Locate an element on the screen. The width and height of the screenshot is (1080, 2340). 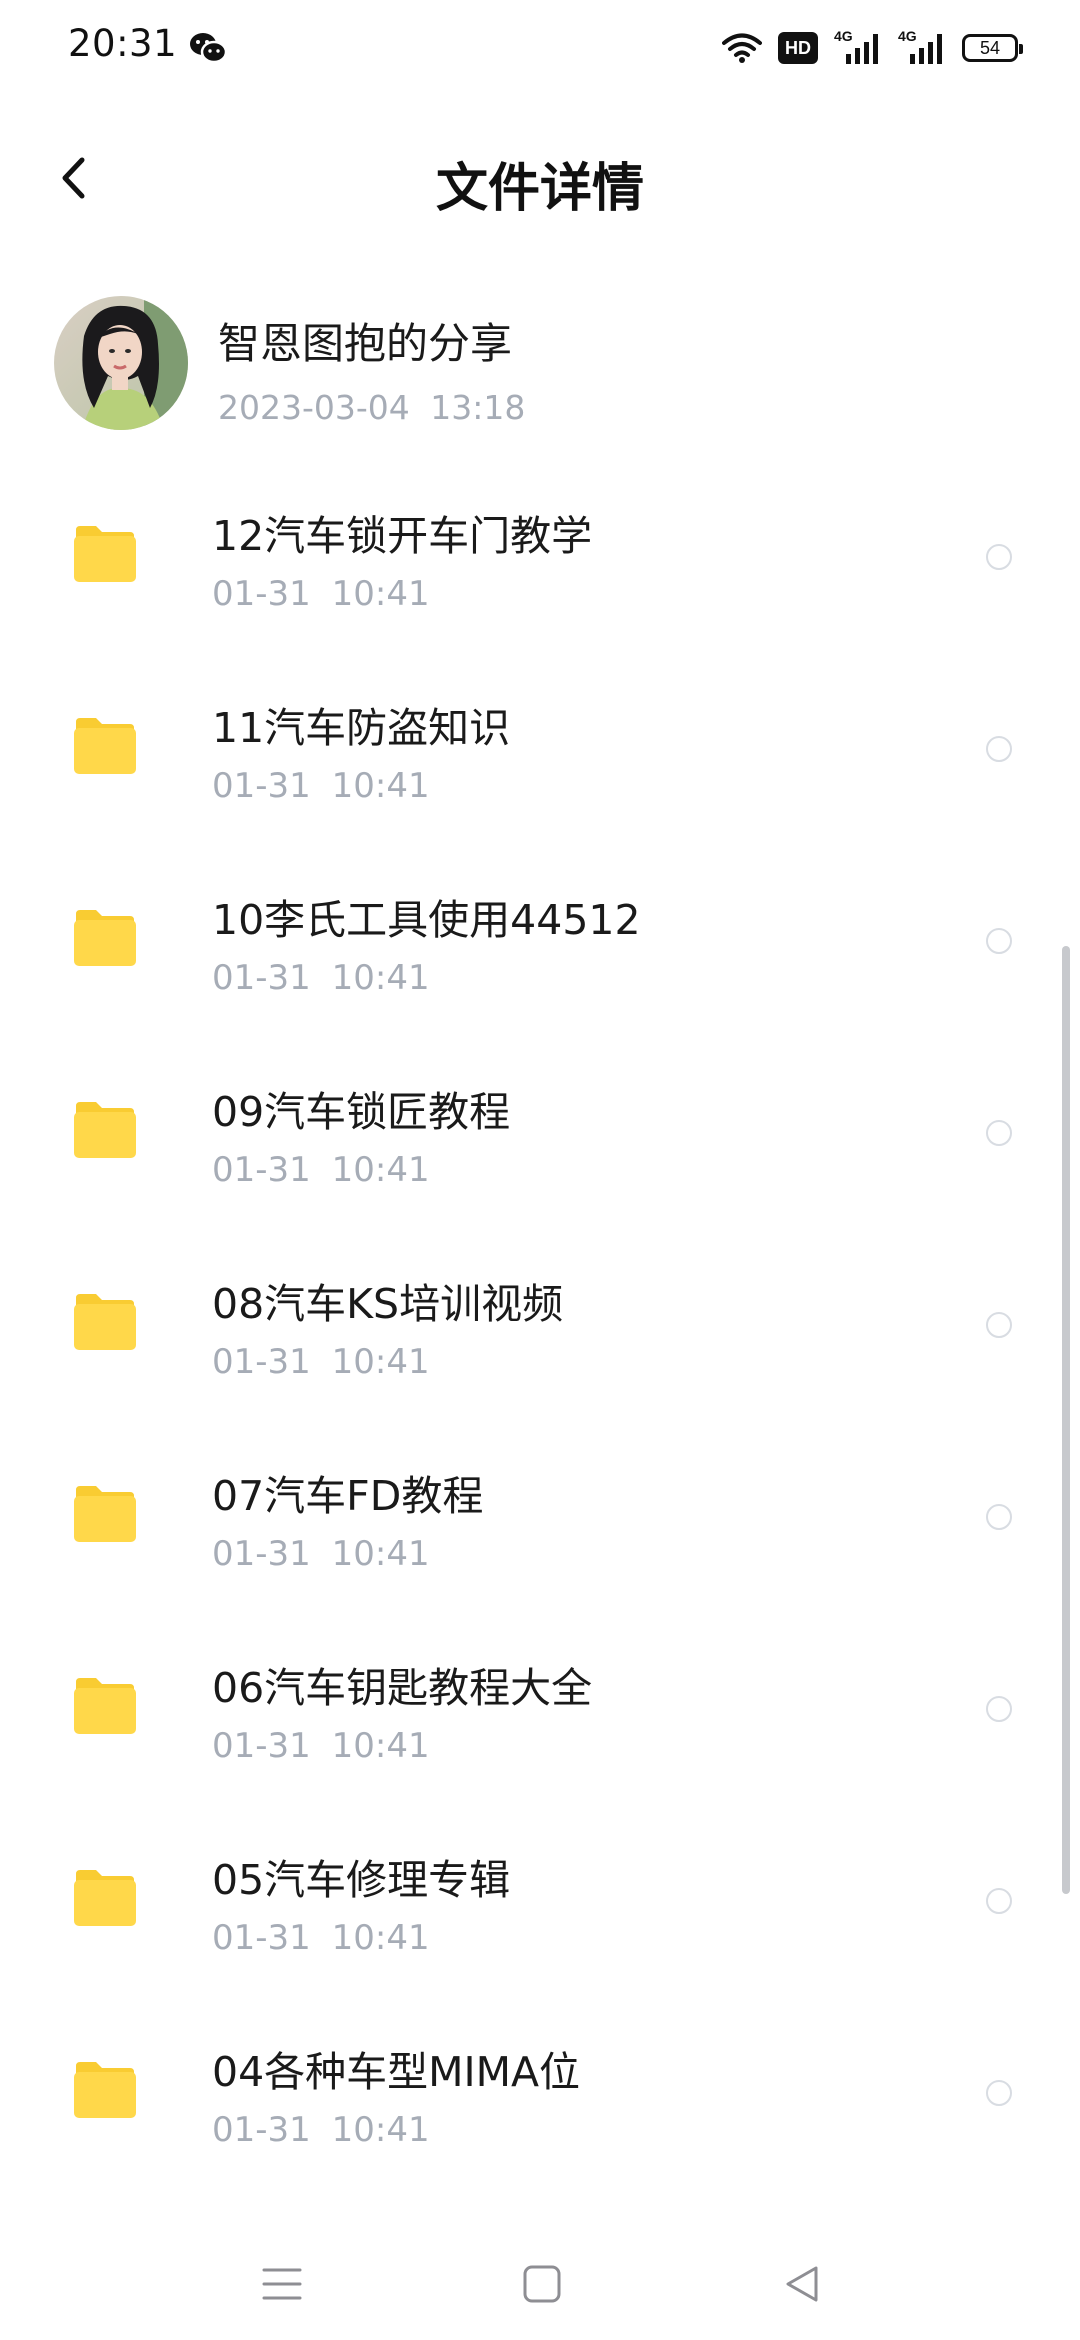
file-row: 11汽车防盗知识 01-31 10:41 is located at coordinates (540, 766).